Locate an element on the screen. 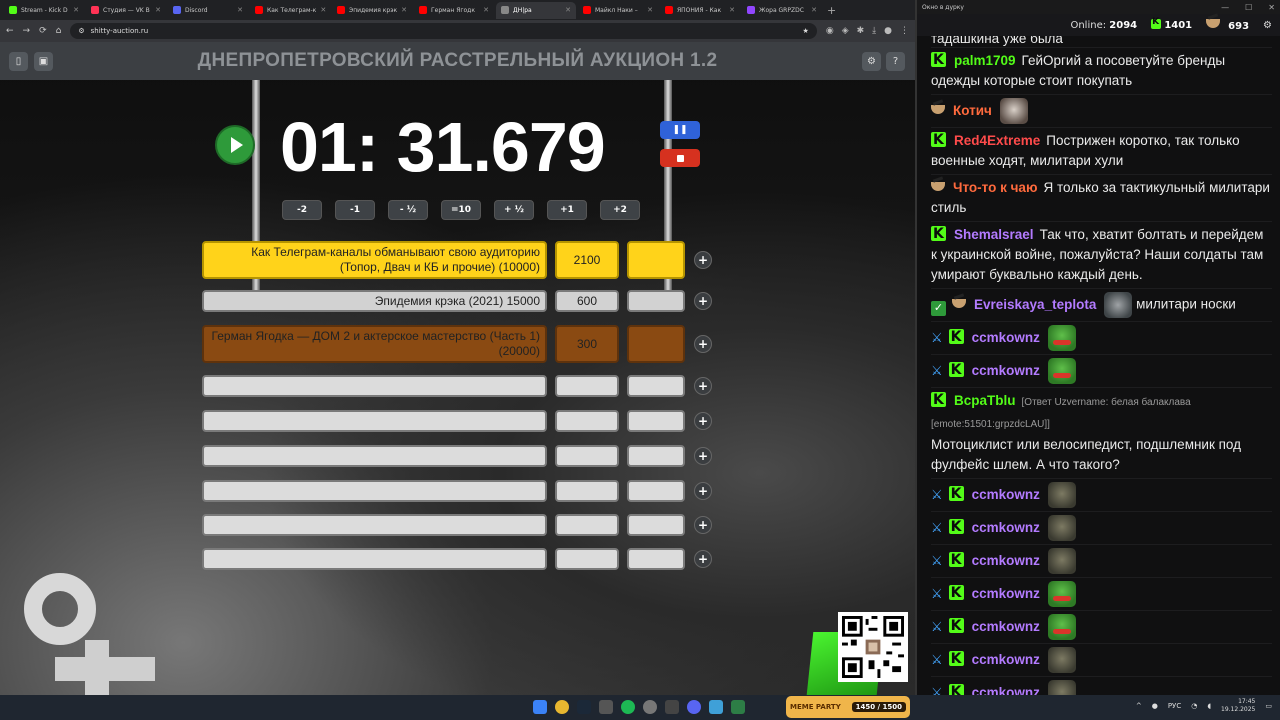 The image size is (1280, 720). new-tab-button: + is located at coordinates (831, 10).